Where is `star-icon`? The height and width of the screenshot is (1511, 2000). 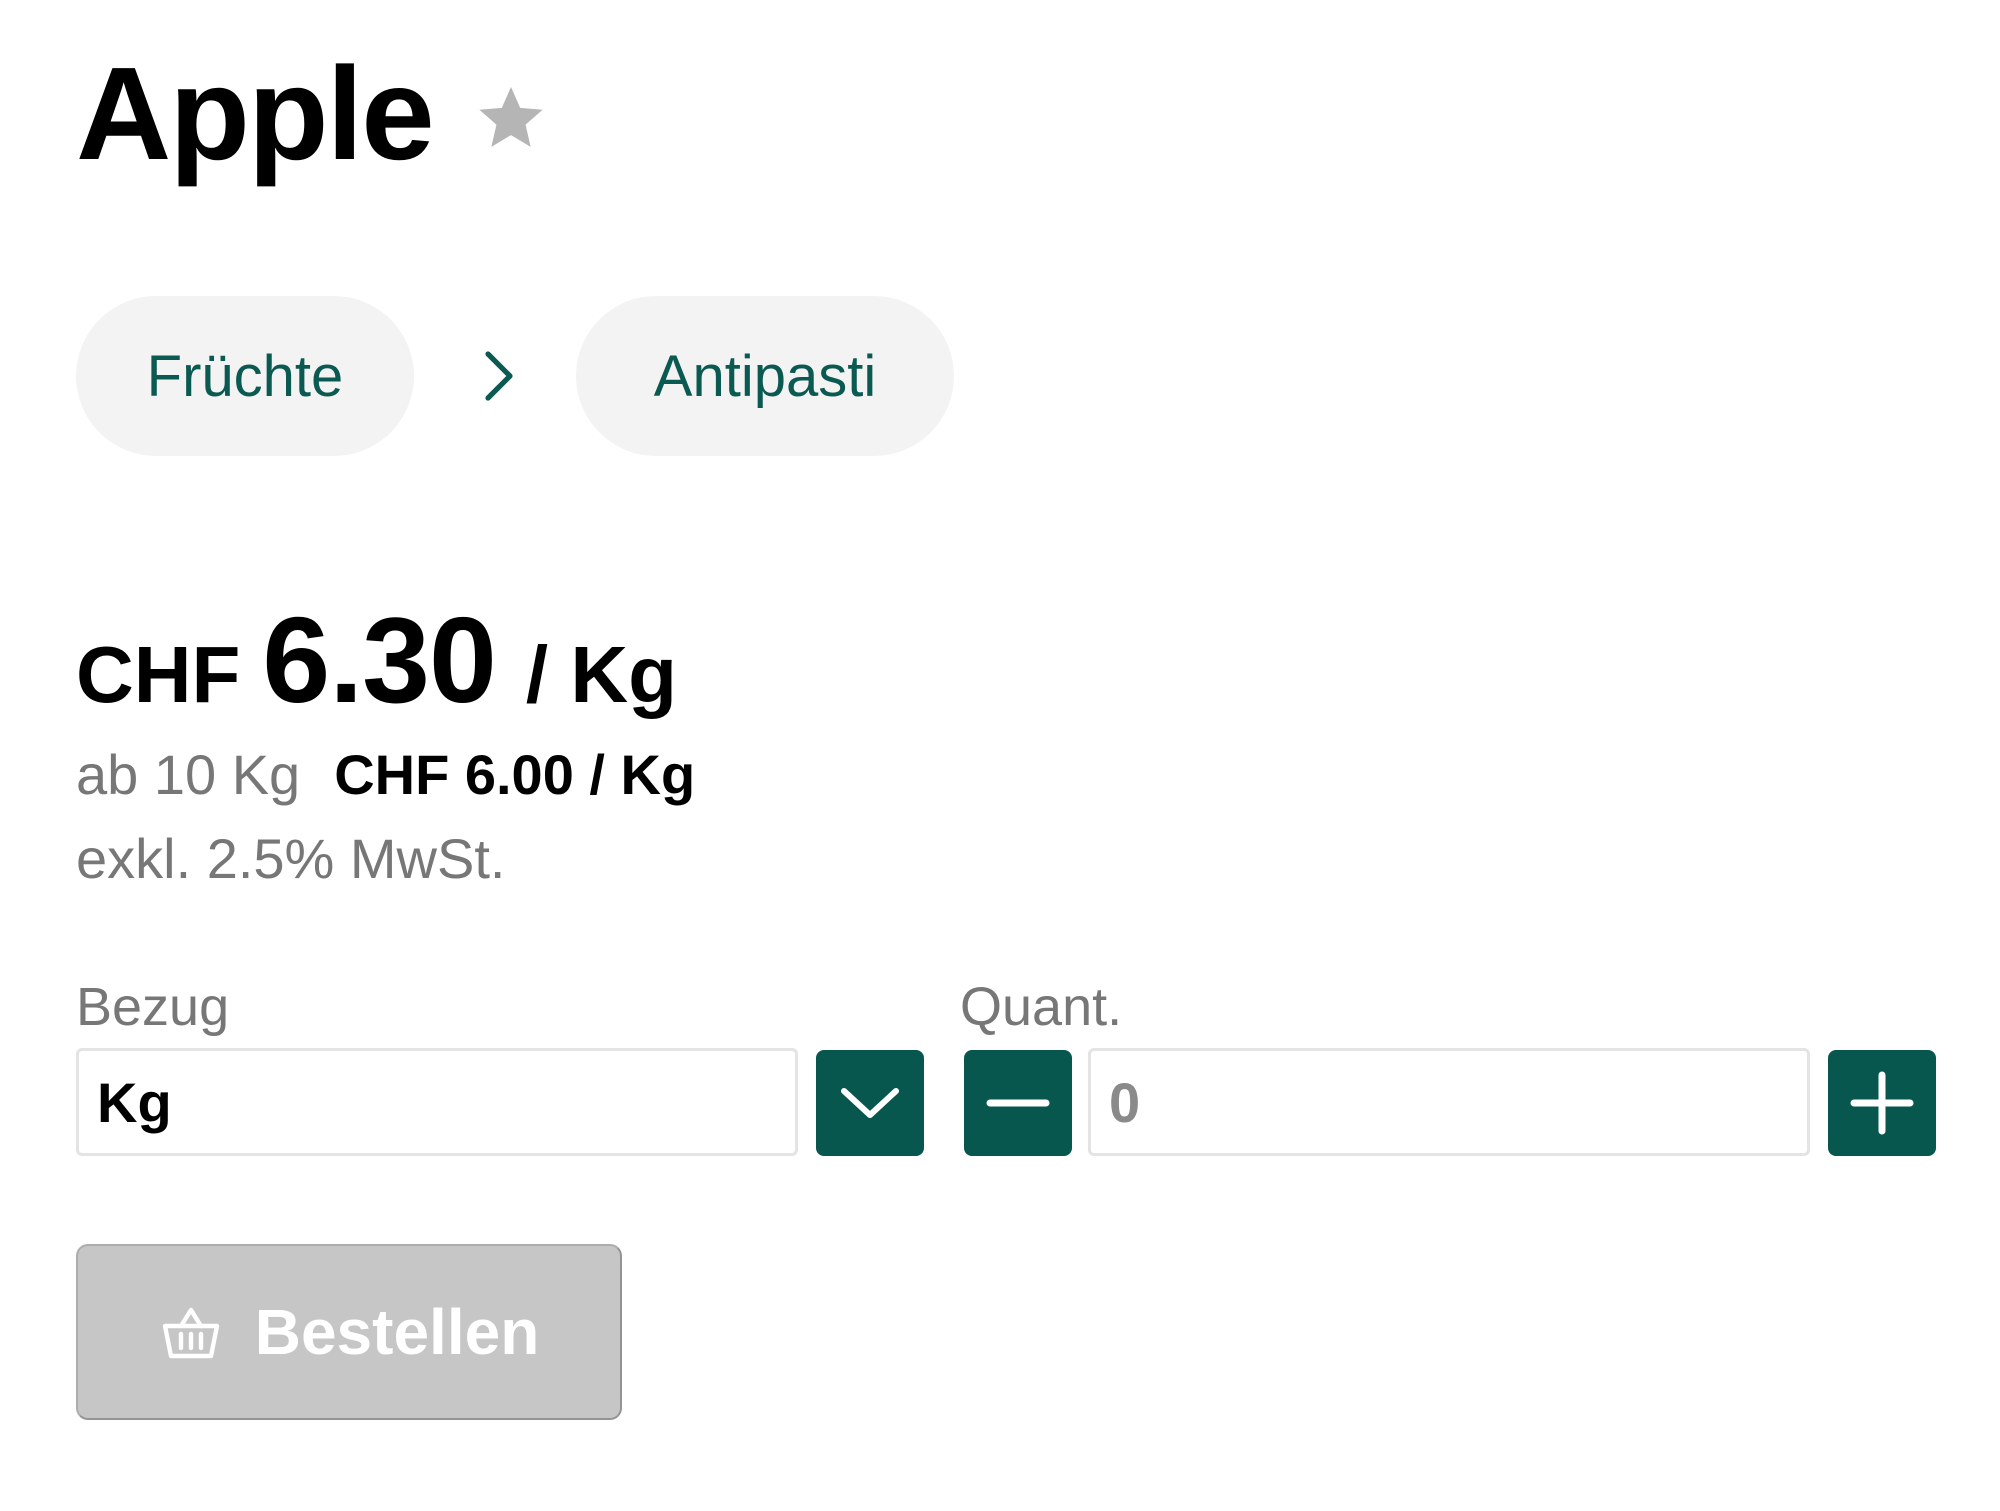
star-icon is located at coordinates (511, 118).